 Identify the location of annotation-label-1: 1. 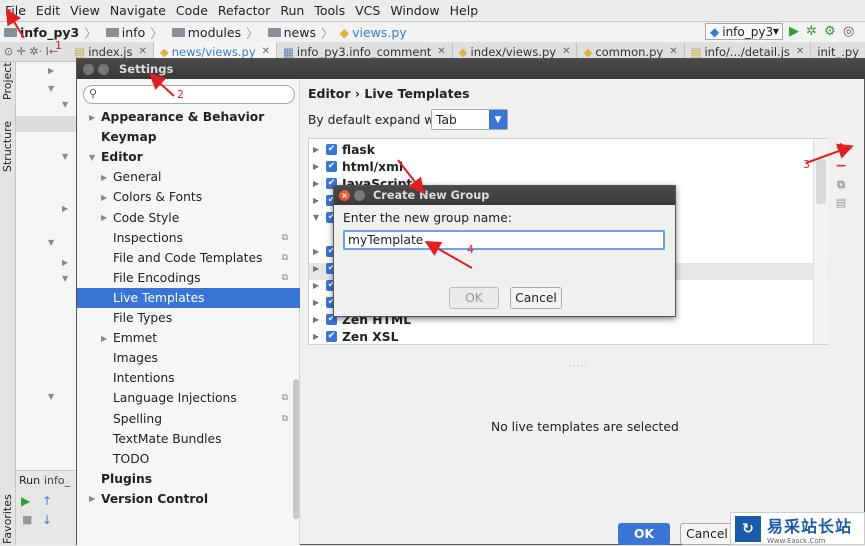
(58, 45).